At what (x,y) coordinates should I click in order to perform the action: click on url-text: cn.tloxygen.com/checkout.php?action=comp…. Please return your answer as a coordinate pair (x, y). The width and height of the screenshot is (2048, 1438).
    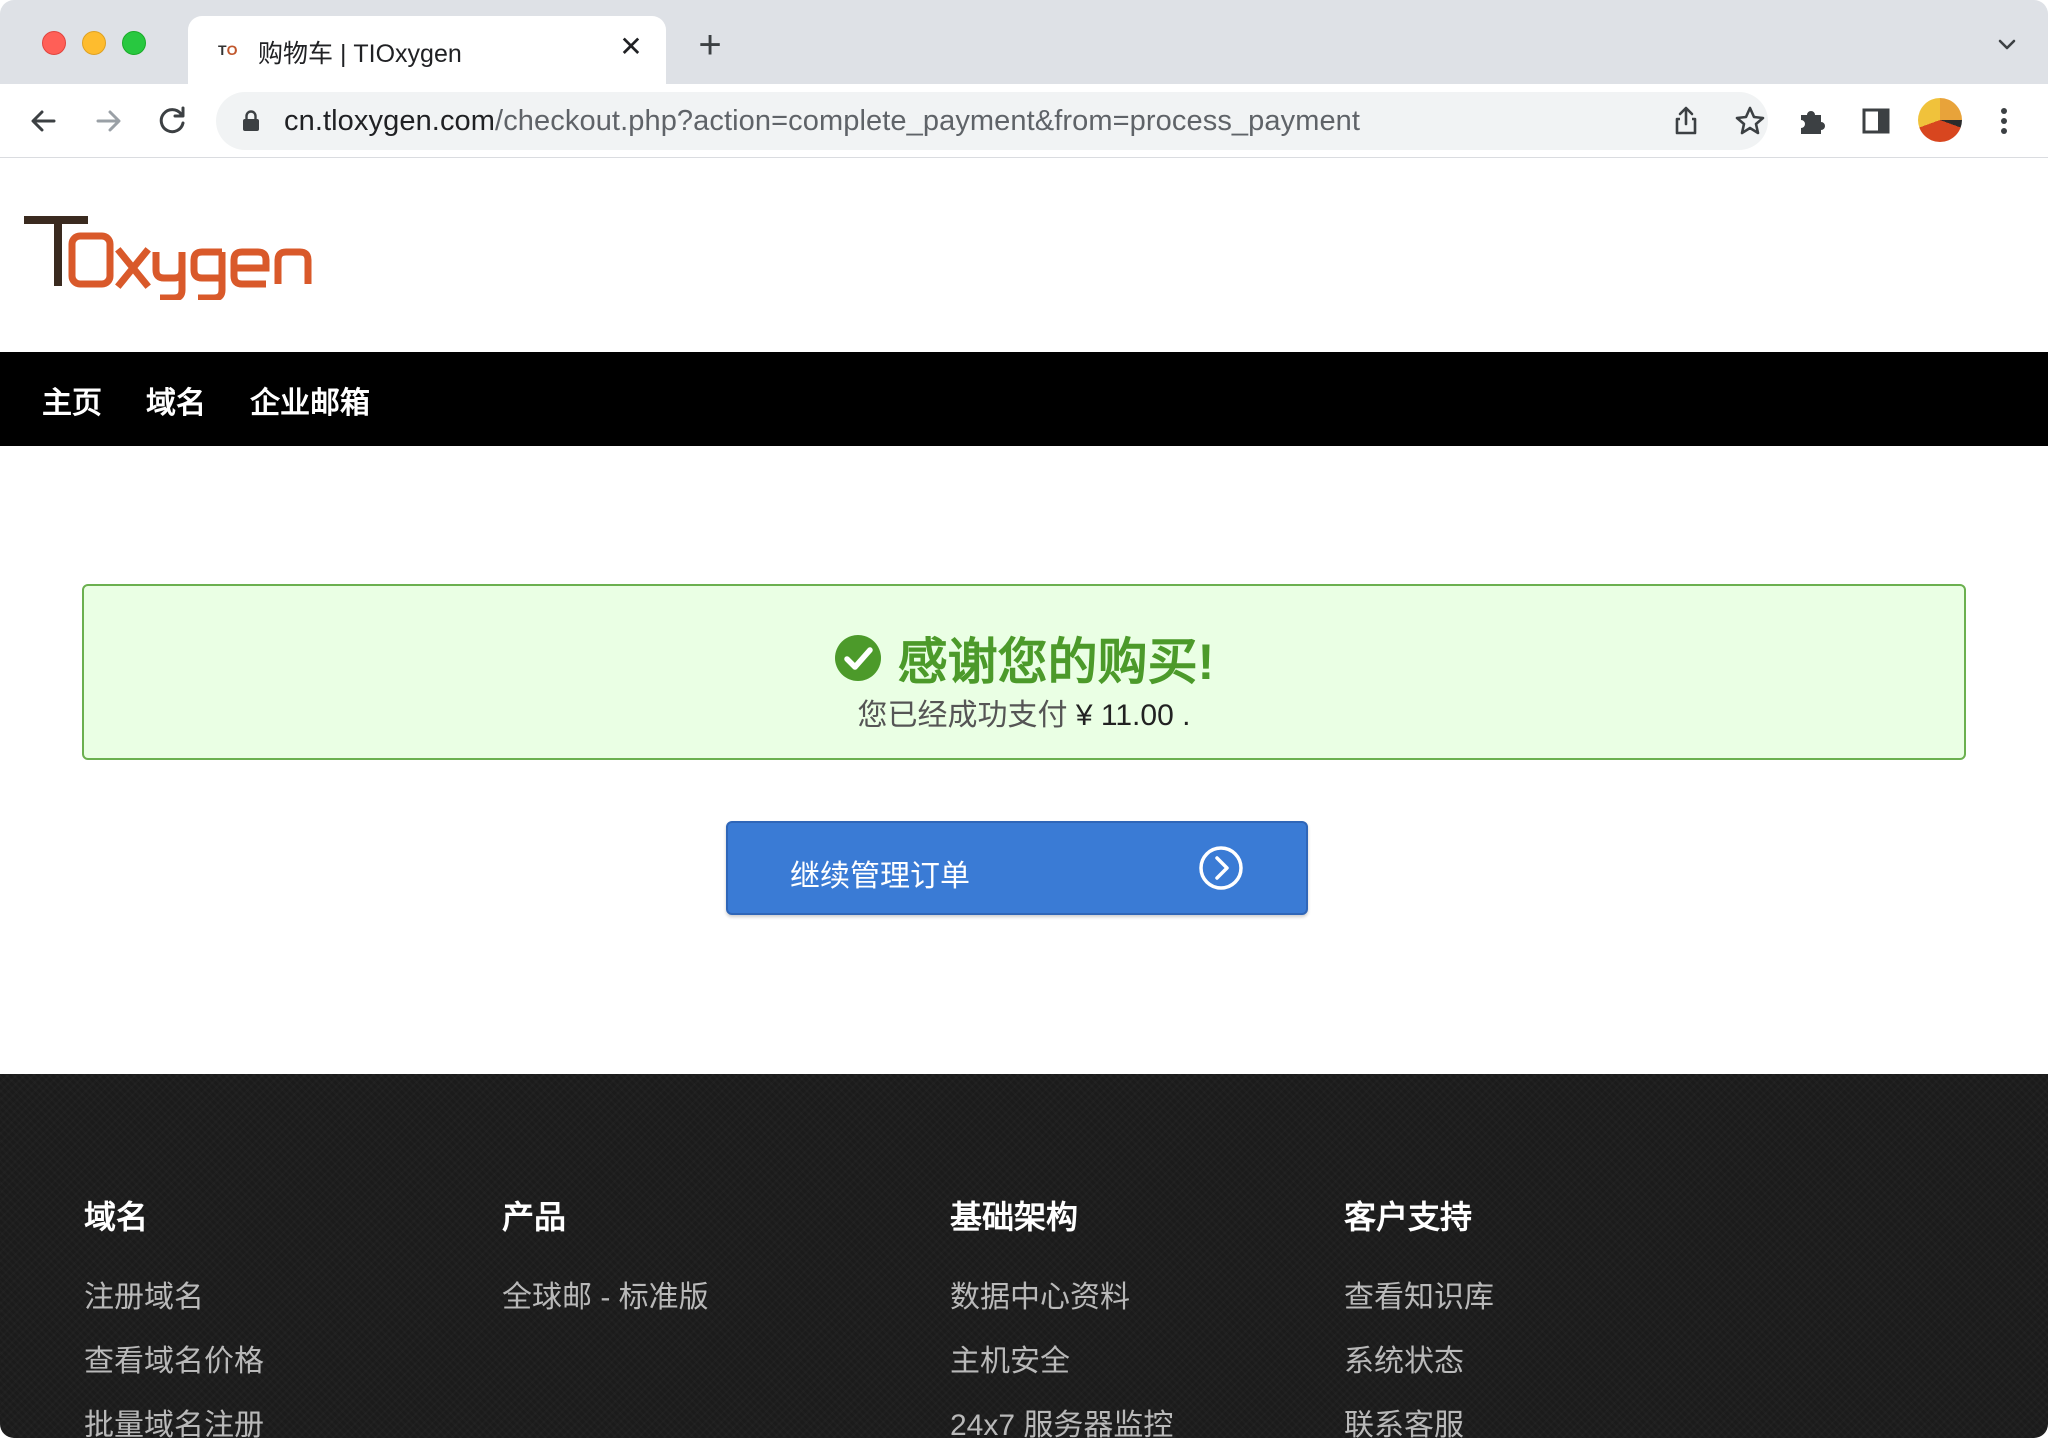
    Looking at the image, I should click on (822, 121).